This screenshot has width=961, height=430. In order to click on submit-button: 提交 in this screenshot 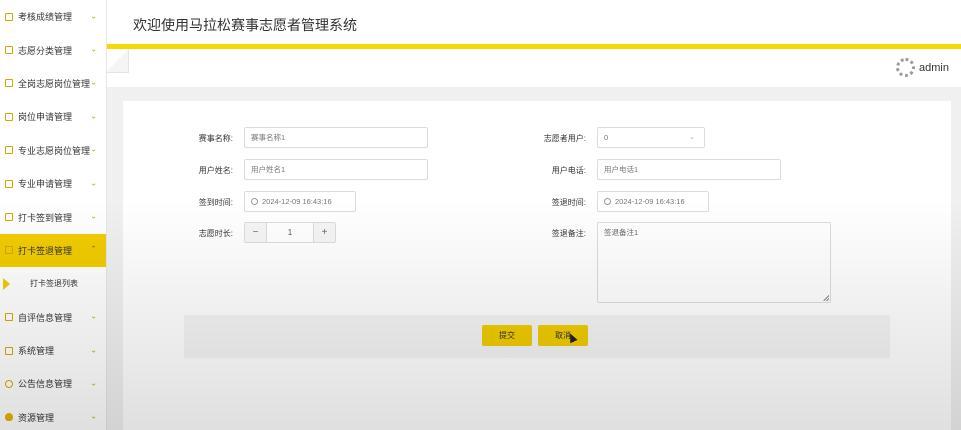, I will do `click(507, 335)`.